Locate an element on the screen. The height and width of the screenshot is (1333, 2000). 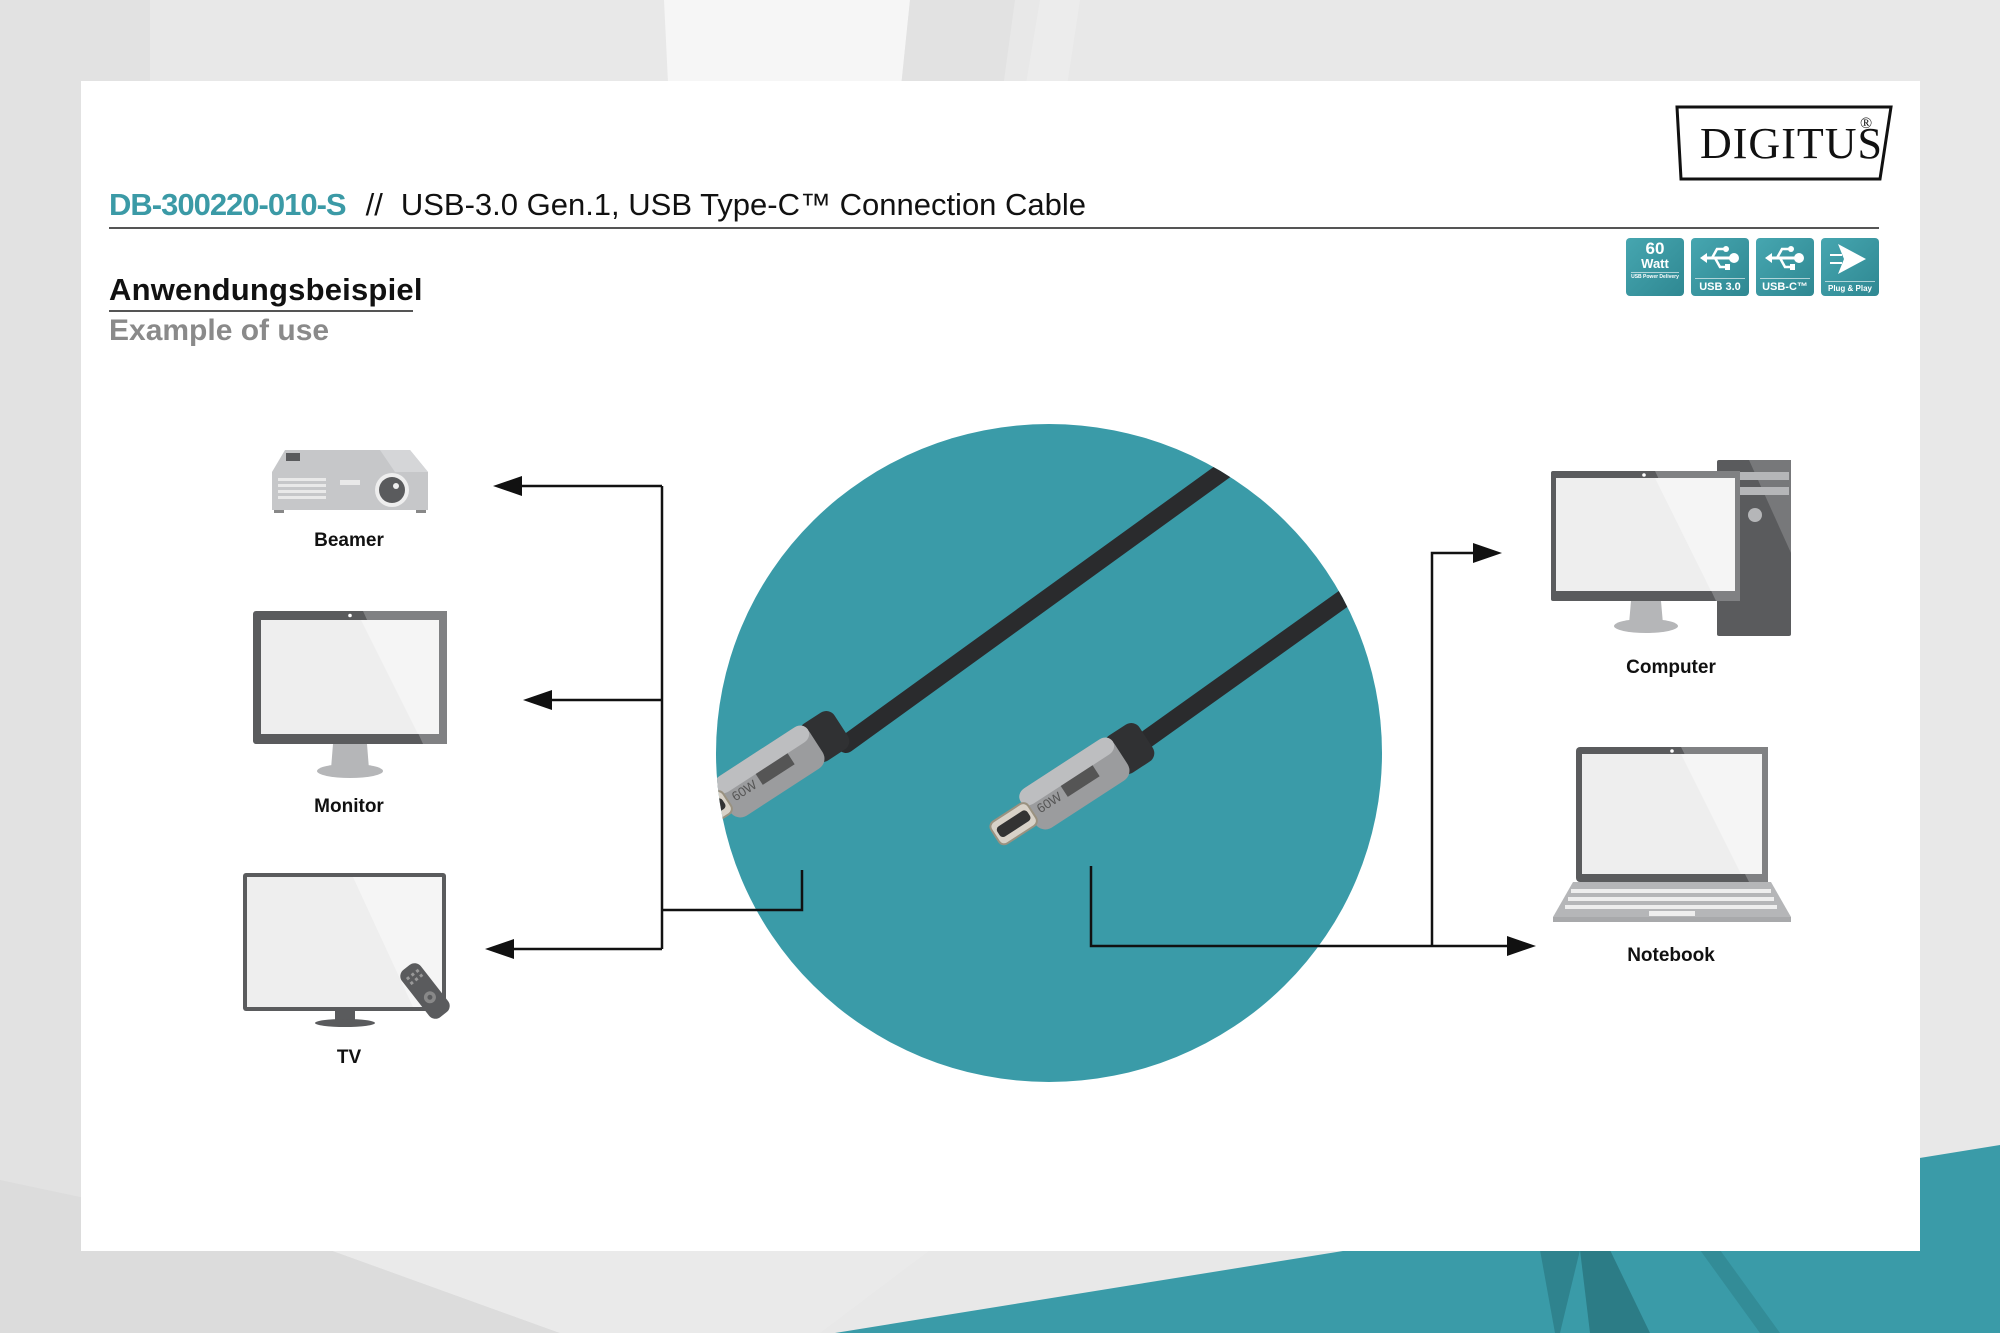
badge-usb3: USB 3.0 is located at coordinates (1720, 267).